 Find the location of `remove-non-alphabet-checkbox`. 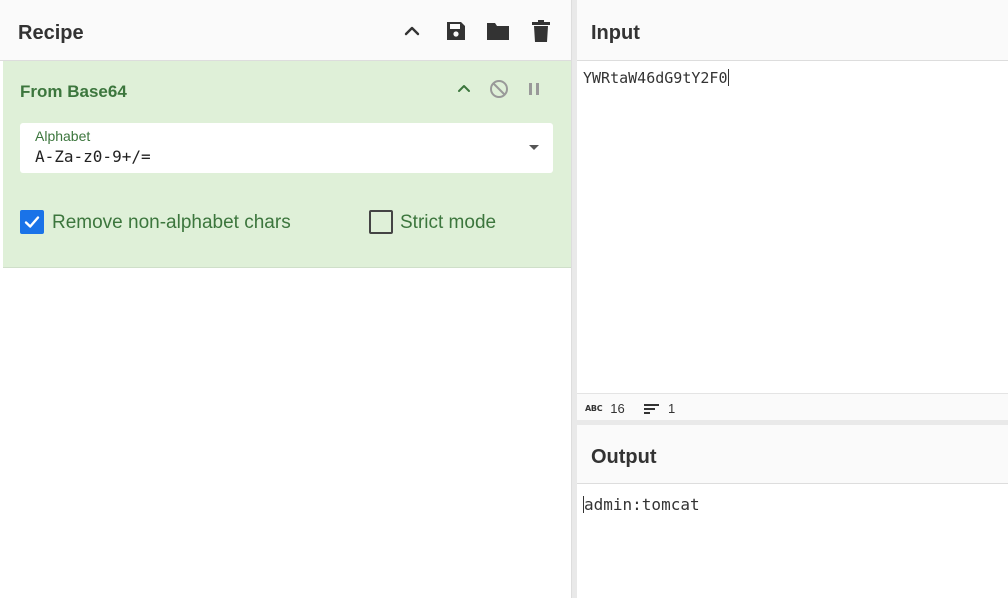

remove-non-alphabet-checkbox is located at coordinates (32, 222).